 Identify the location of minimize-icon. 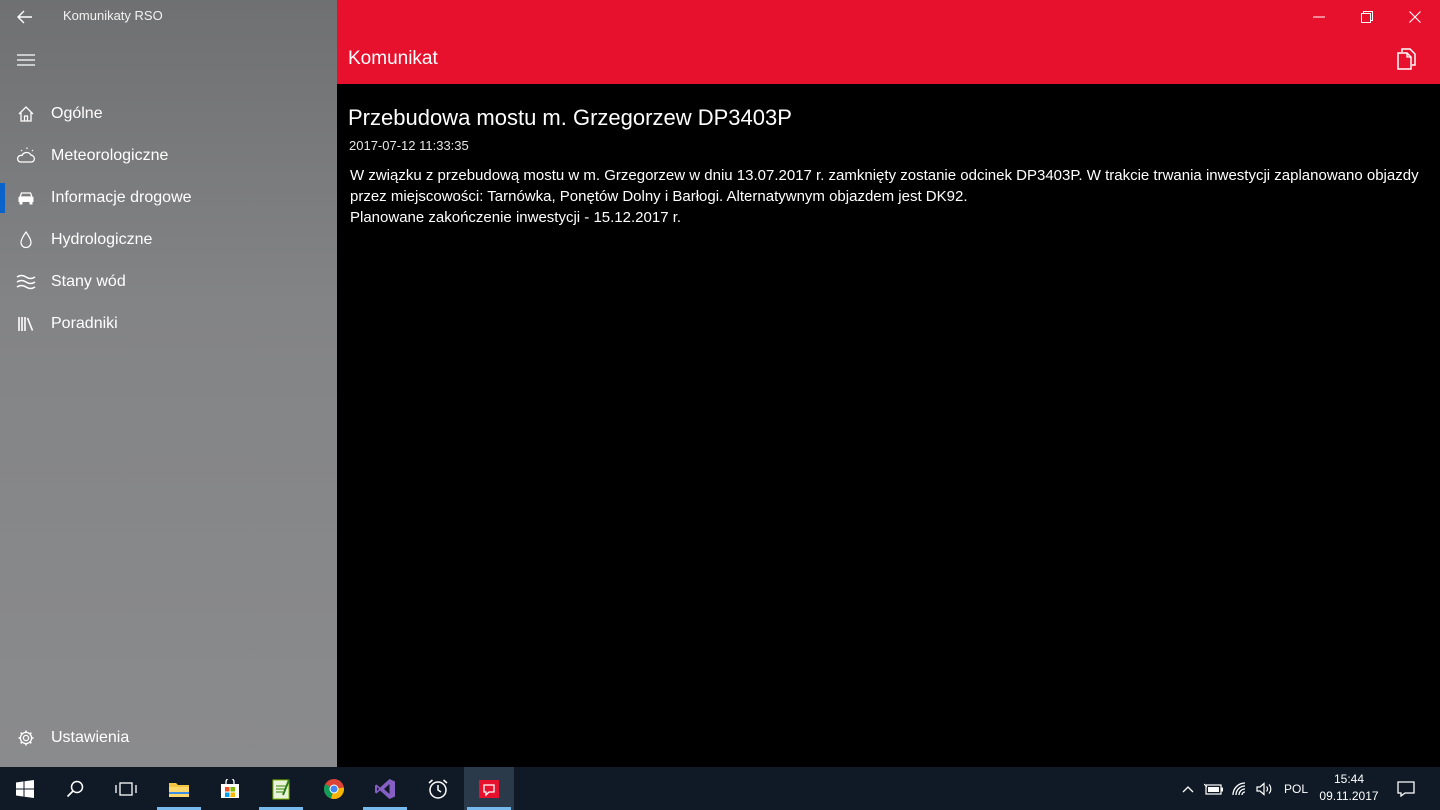
(1319, 17).